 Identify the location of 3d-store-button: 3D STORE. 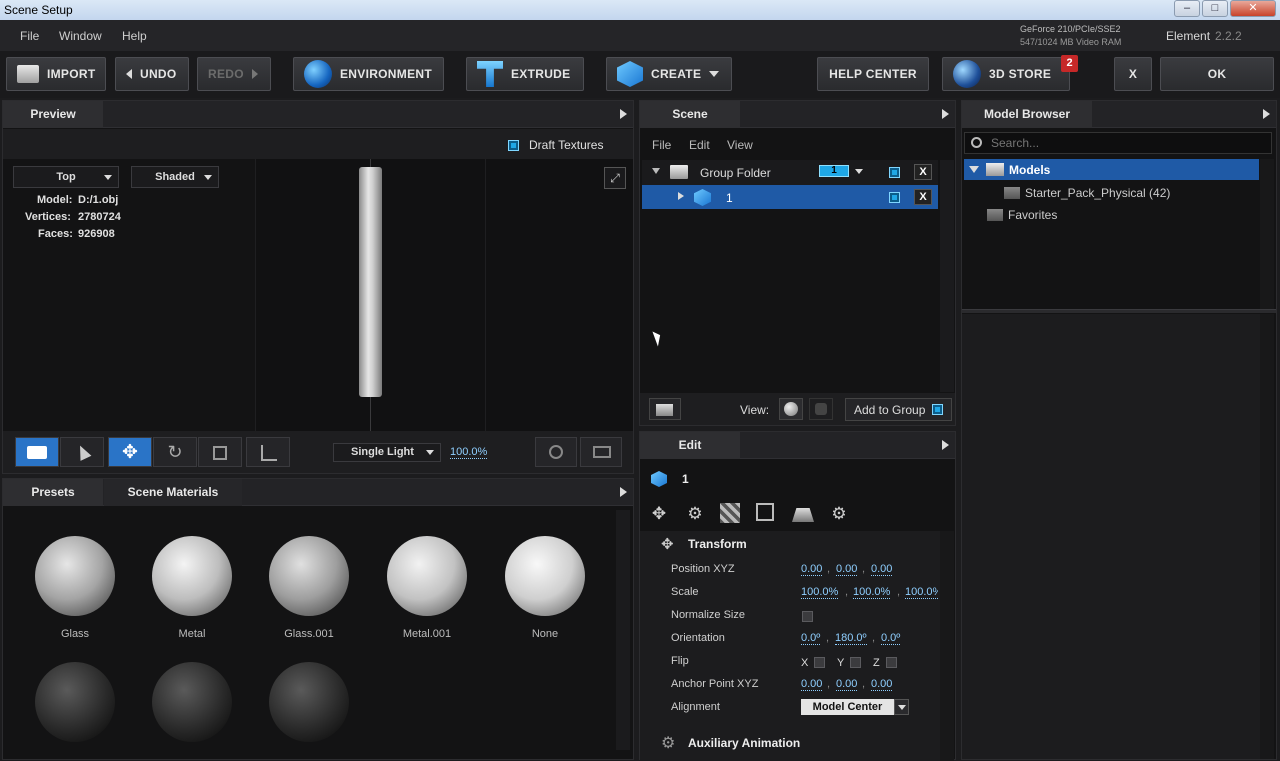
(1006, 74).